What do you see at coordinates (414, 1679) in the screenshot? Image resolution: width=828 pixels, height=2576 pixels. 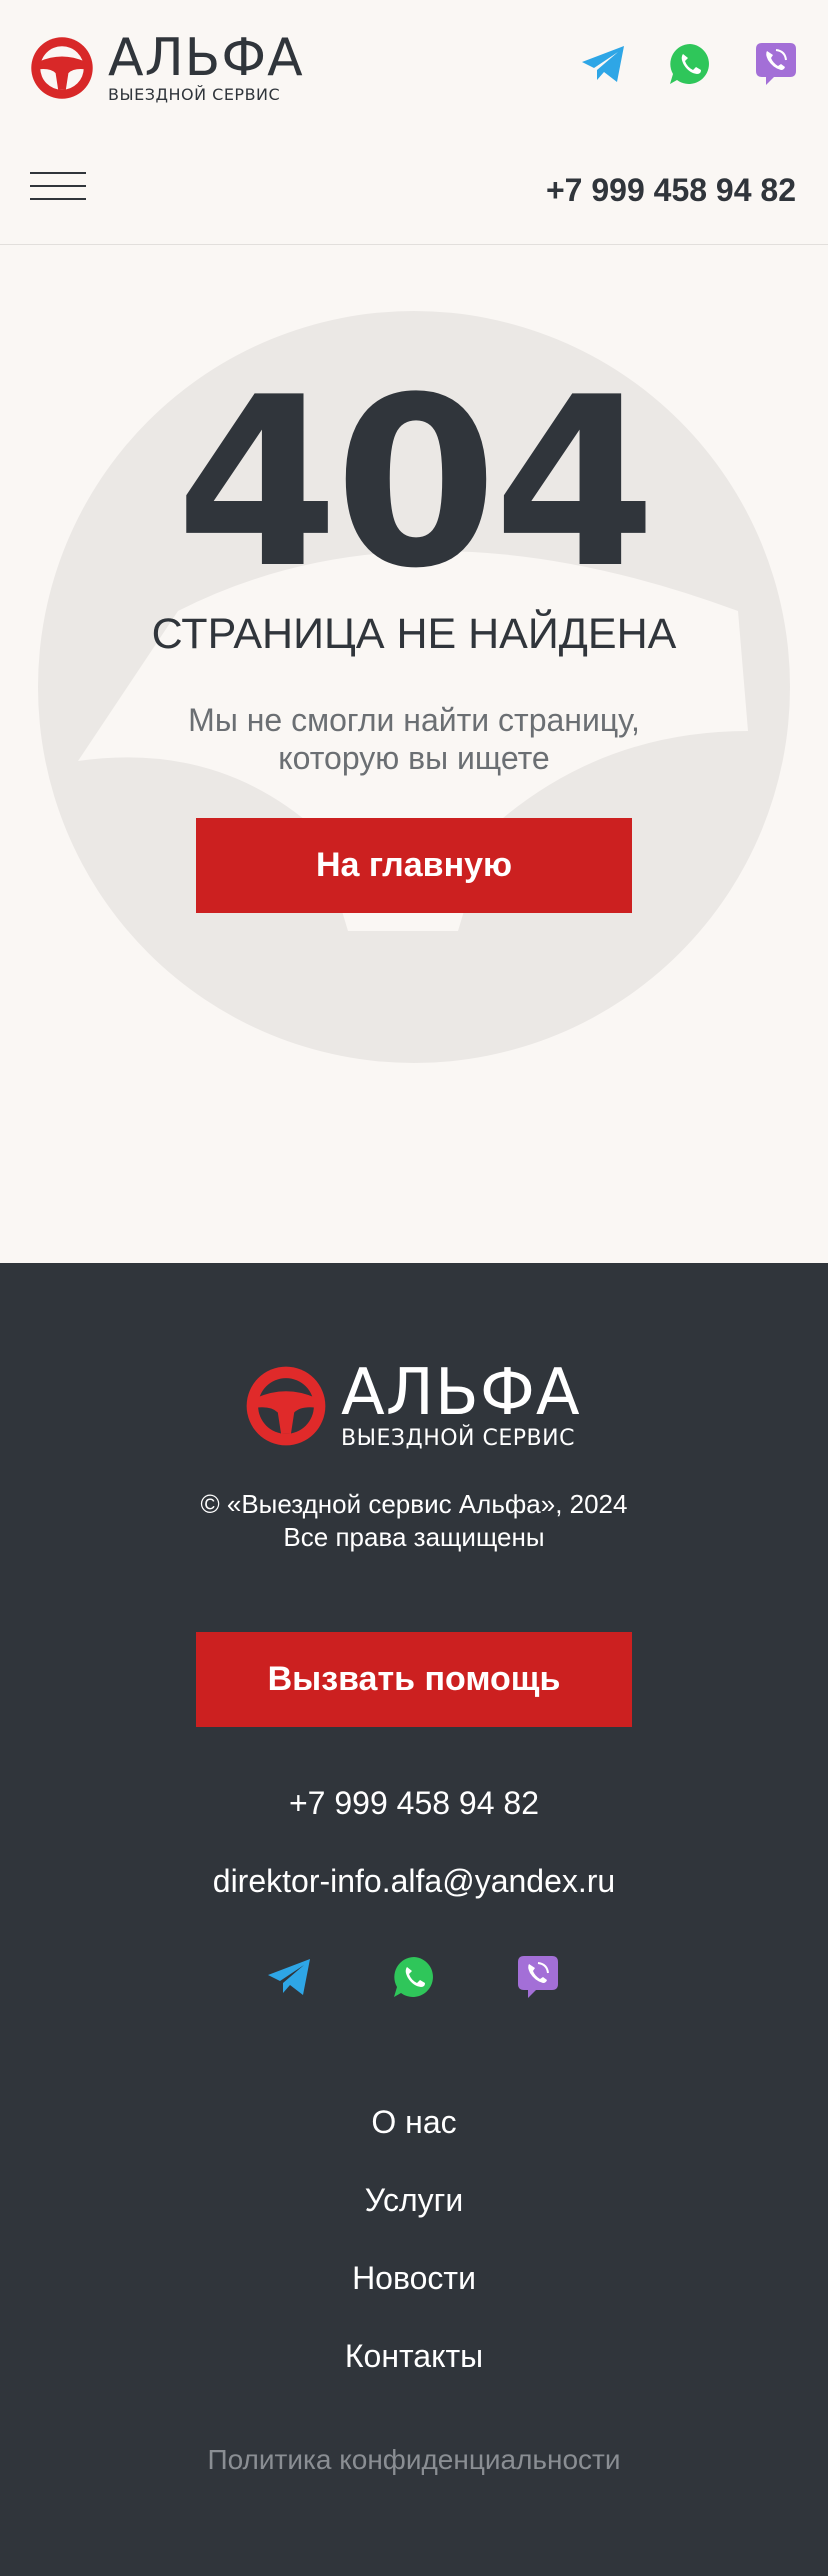 I see `call-help-button: Вызвать помощь` at bounding box center [414, 1679].